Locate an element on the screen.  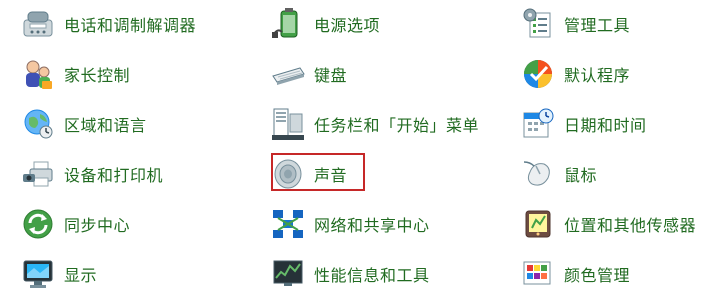
keyboard-icon is located at coordinates (288, 76).